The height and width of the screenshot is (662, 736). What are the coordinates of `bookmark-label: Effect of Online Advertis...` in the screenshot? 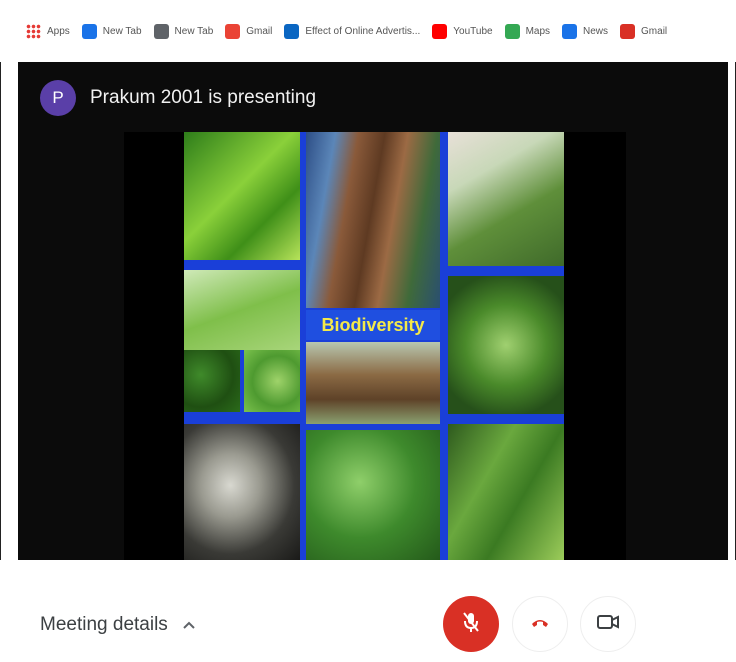 It's located at (363, 31).